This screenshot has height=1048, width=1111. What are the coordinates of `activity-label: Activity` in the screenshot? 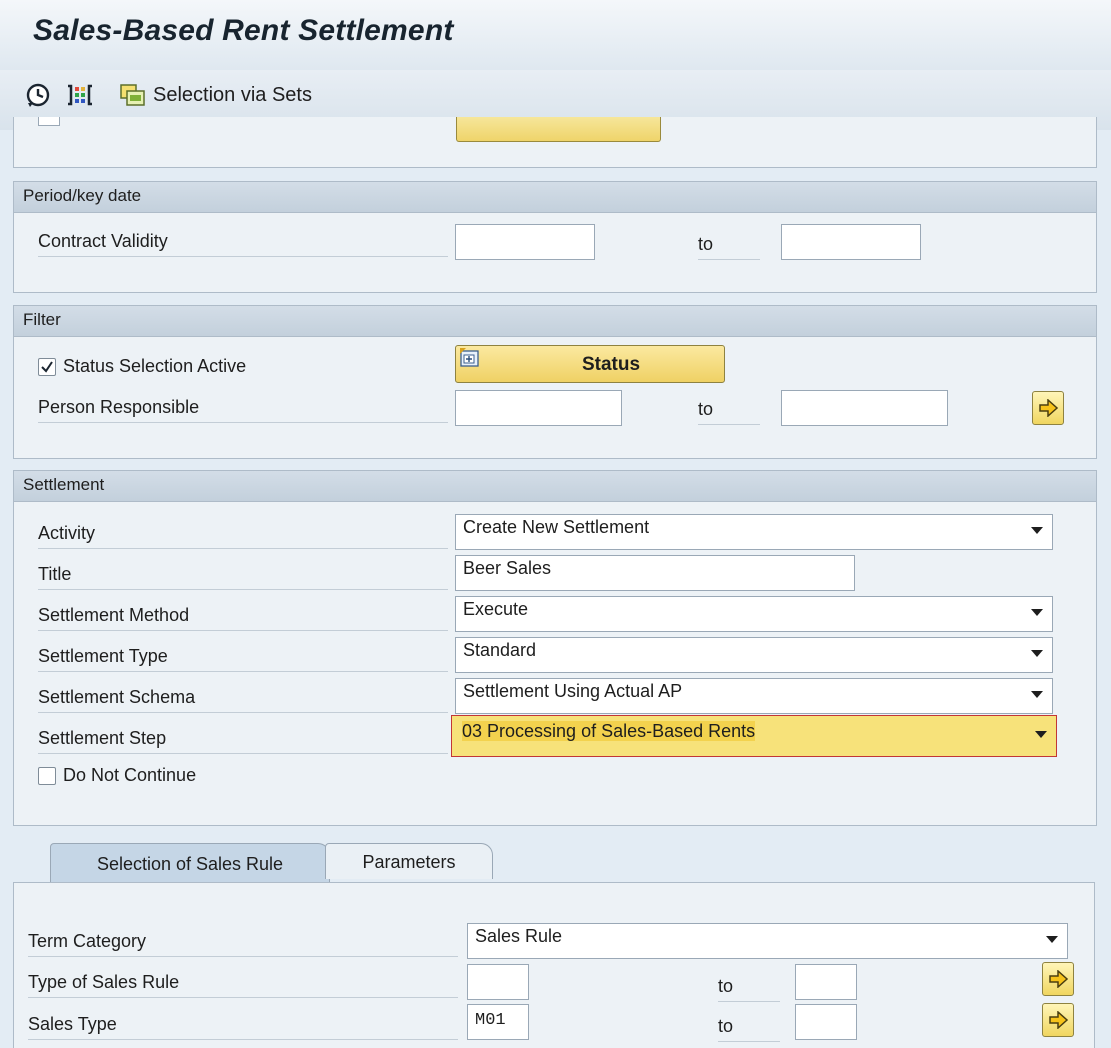 It's located at (243, 533).